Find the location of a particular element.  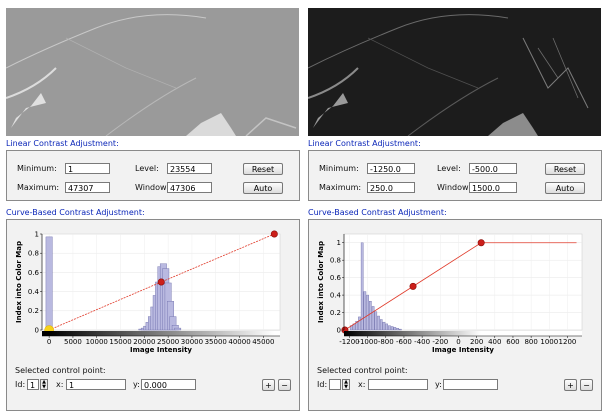

x-tick-label: 800 is located at coordinates (530, 342).